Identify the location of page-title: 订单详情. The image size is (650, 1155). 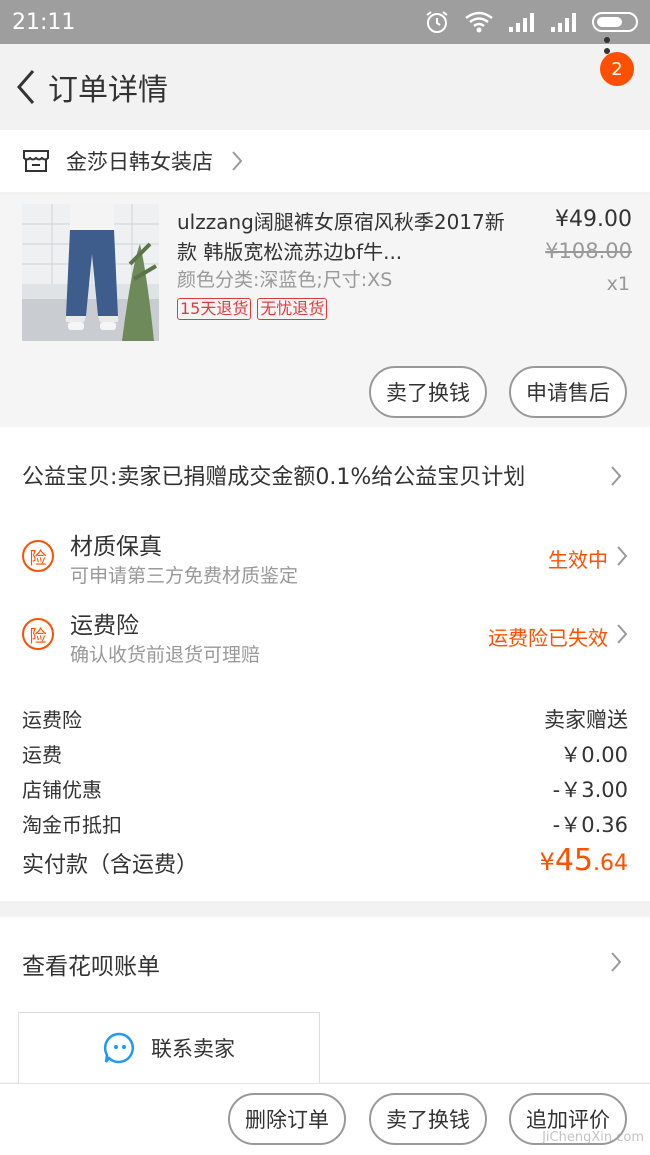
(108, 90).